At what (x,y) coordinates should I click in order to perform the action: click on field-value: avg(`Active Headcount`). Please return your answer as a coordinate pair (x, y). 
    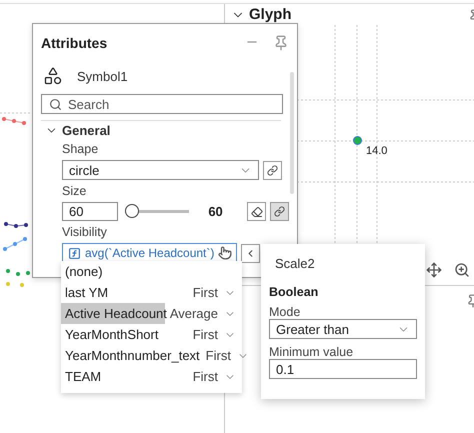
    Looking at the image, I should click on (149, 253).